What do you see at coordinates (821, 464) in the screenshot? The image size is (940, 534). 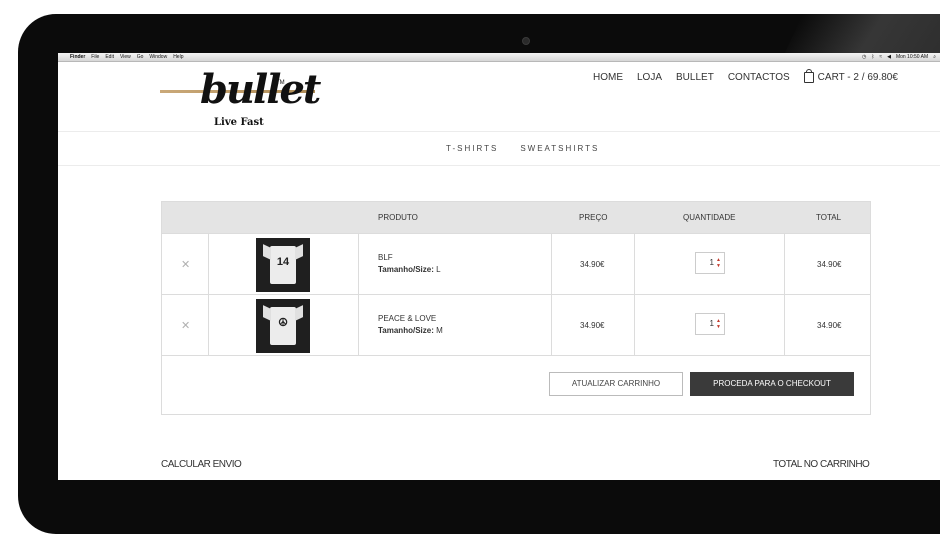 I see `cart-total-heading: TOTAL NO CARRINHO` at bounding box center [821, 464].